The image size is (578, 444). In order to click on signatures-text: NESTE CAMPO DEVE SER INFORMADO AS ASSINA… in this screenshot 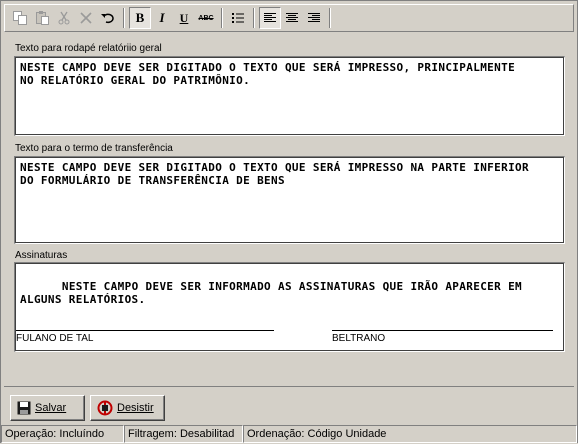, I will do `click(271, 293)`.